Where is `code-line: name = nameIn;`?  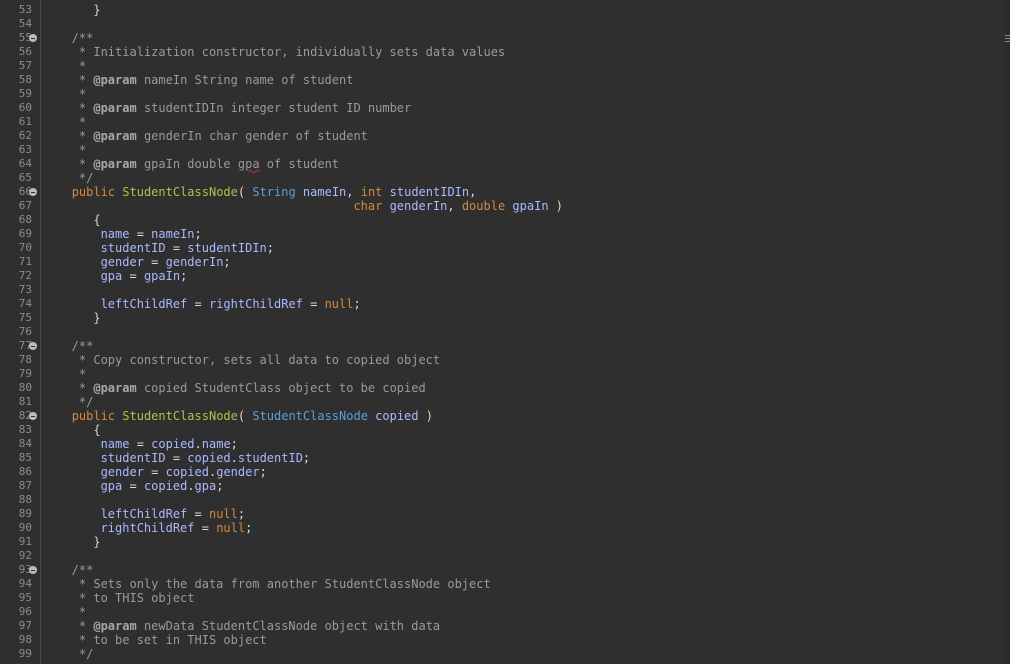 code-line: name = nameIn; is located at coordinates (126, 234).